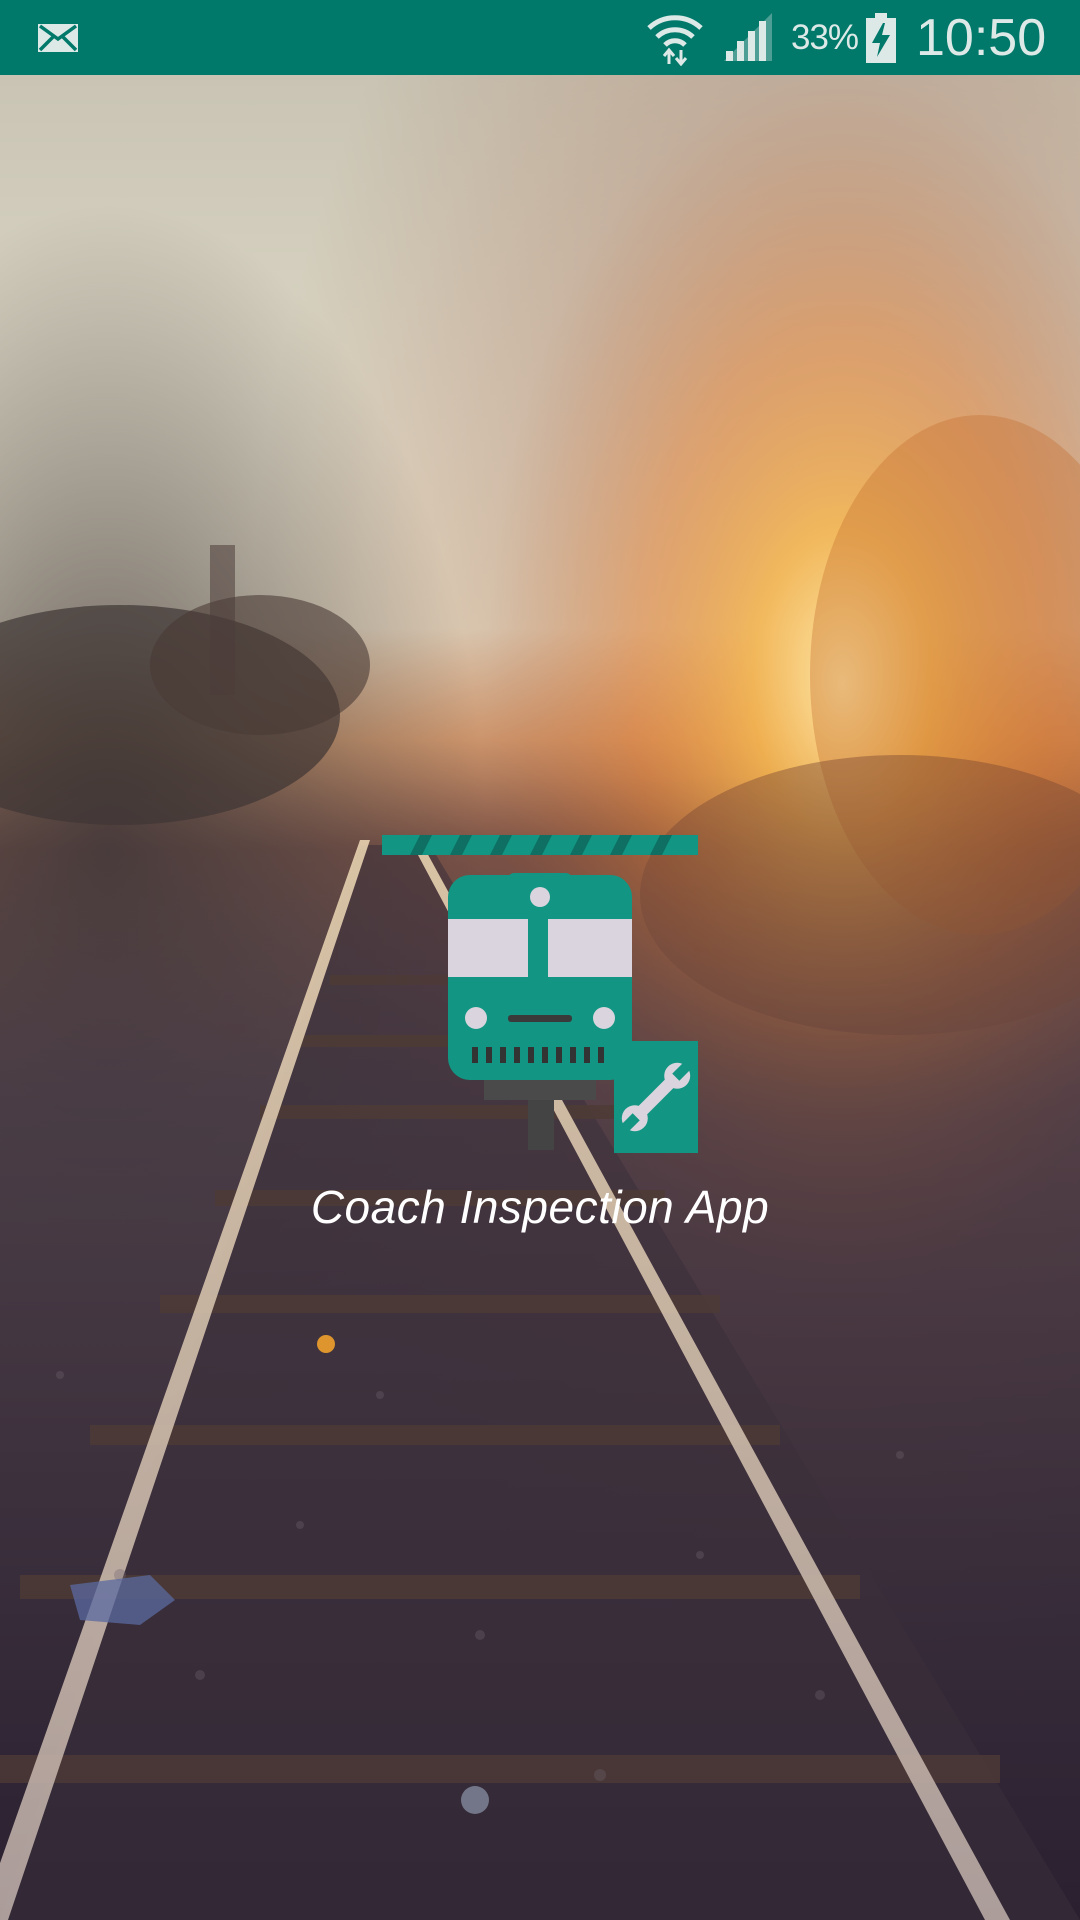 The height and width of the screenshot is (1920, 1080). I want to click on wifi-icon, so click(675, 37).